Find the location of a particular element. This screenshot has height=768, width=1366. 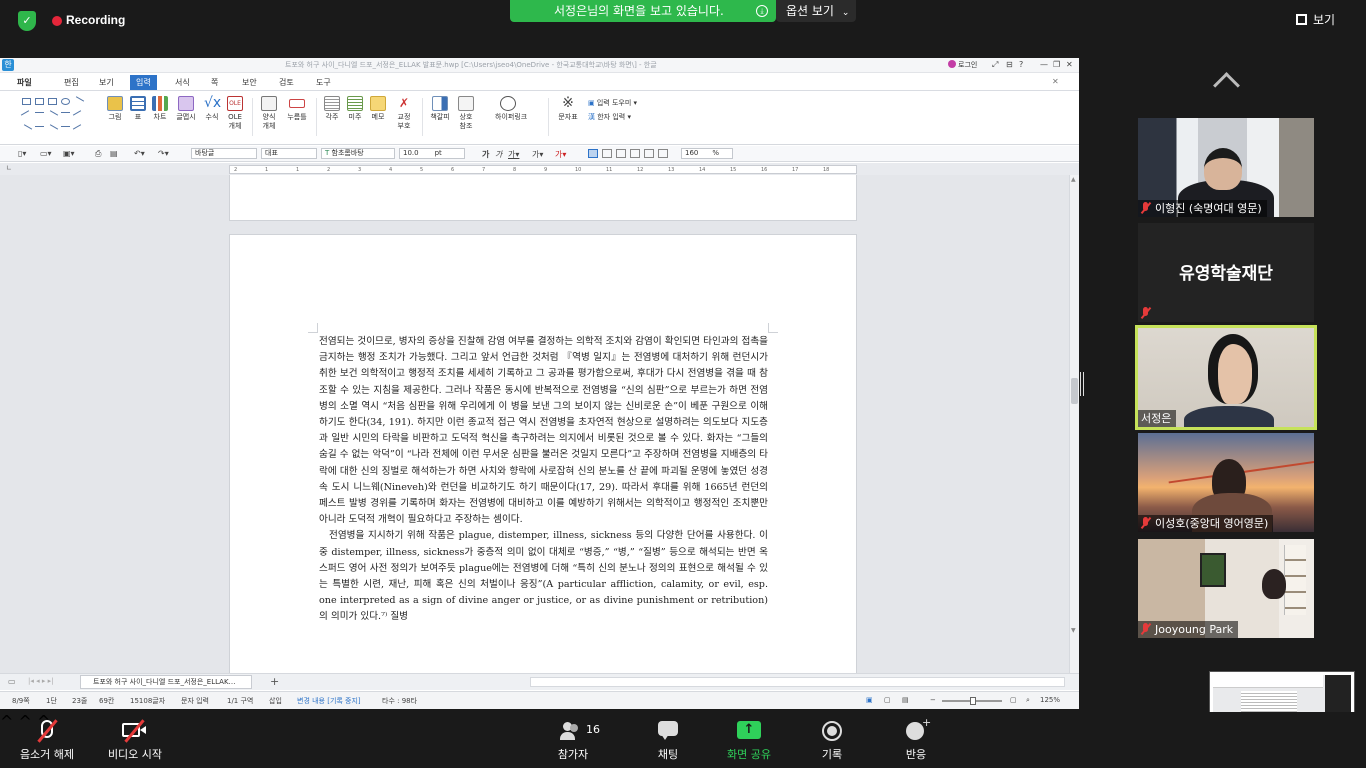

recording-label: Recording is located at coordinates (95, 20).